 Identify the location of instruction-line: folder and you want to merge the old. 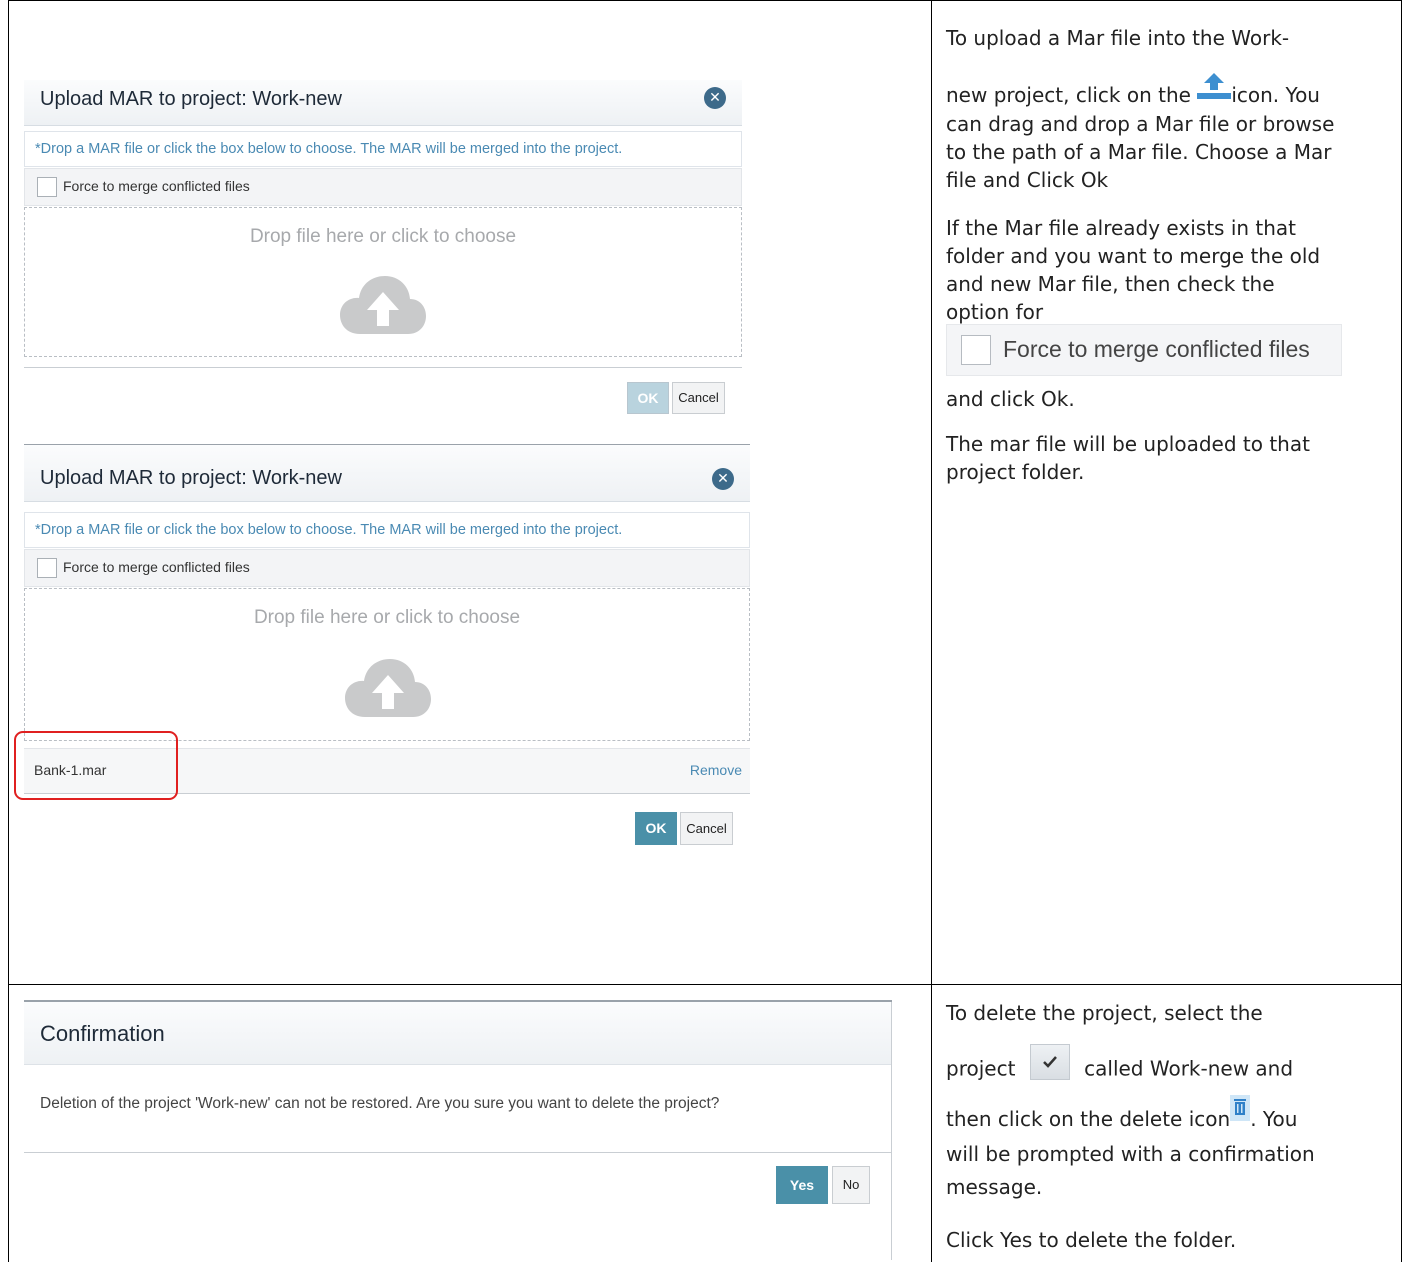
(1133, 256).